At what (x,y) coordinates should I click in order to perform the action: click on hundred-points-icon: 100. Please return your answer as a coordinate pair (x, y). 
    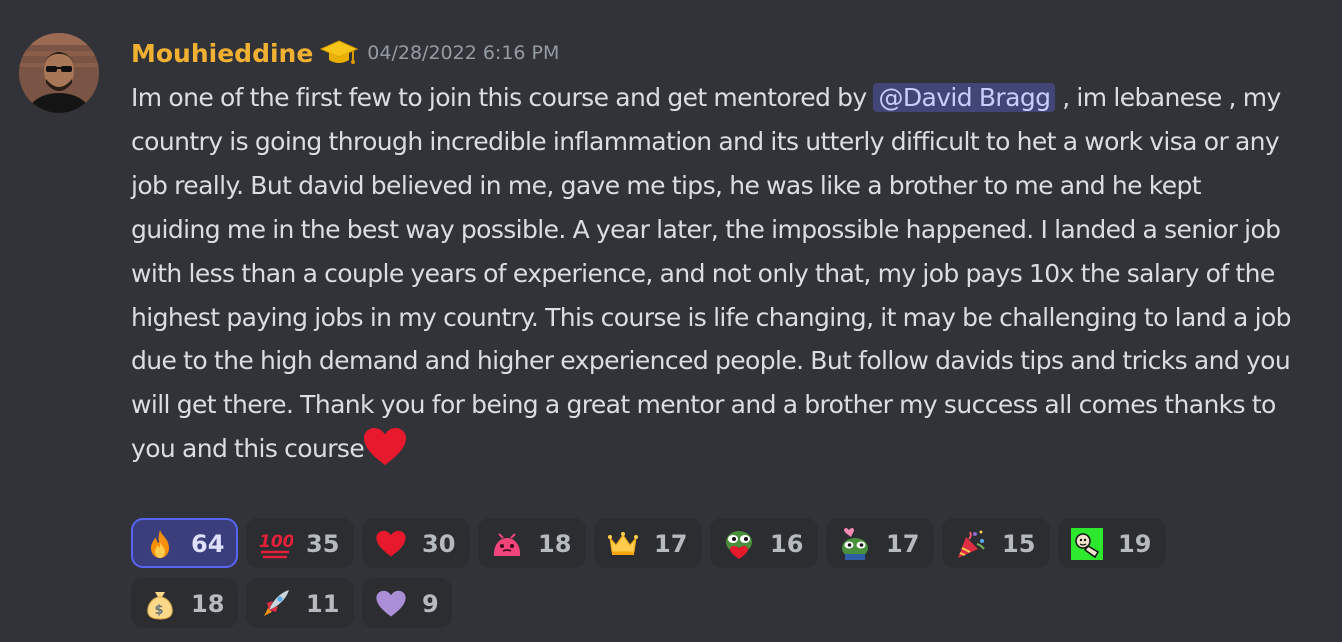
    Looking at the image, I should click on (277, 544).